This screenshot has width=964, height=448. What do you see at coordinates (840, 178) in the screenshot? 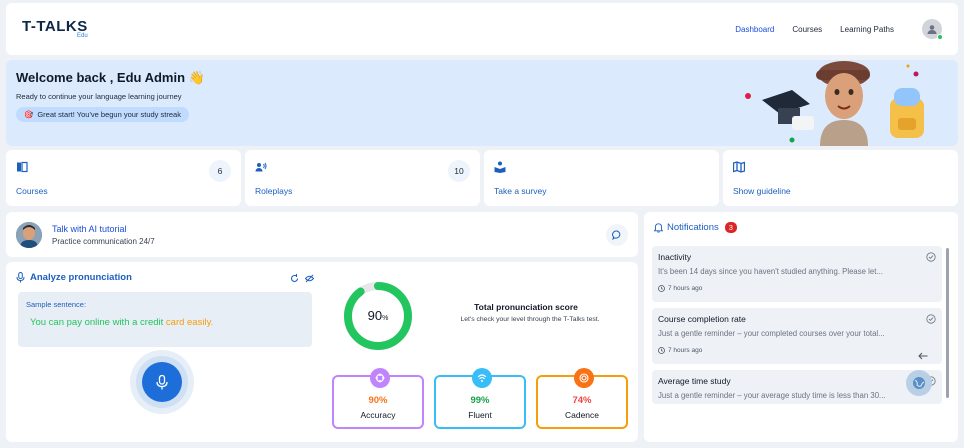
I see `card-guideline: Show guideline` at bounding box center [840, 178].